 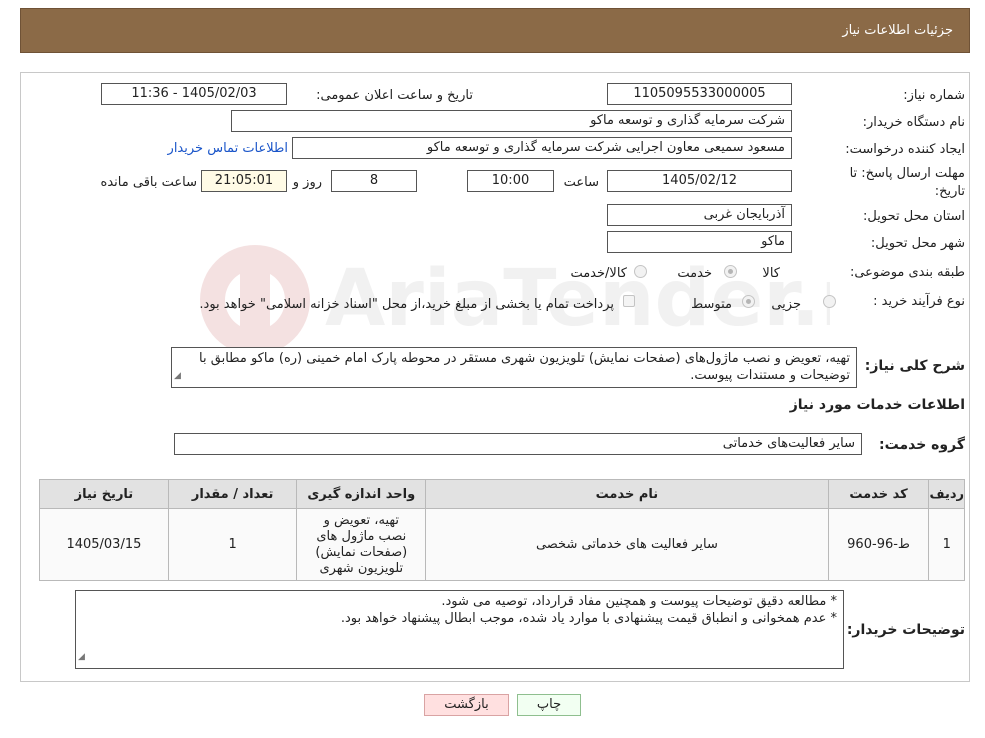 What do you see at coordinates (232, 494) in the screenshot?
I see `col-qty-header: تعداد / مقدار` at bounding box center [232, 494].